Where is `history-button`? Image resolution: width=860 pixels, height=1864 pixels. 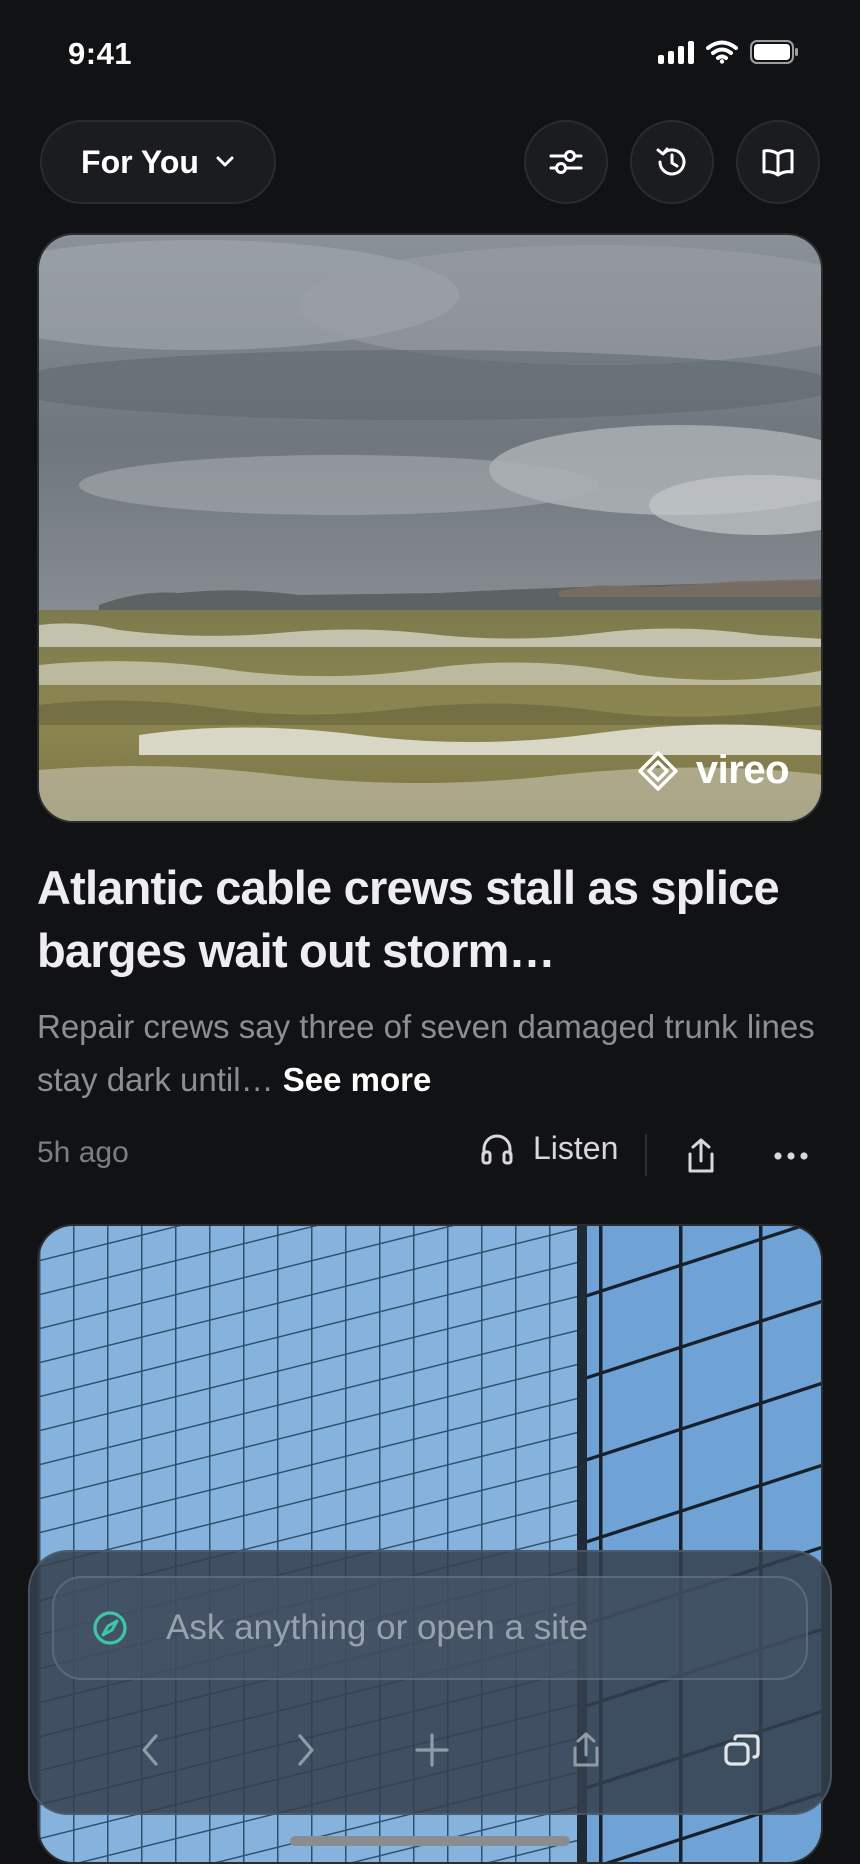
history-button is located at coordinates (672, 162).